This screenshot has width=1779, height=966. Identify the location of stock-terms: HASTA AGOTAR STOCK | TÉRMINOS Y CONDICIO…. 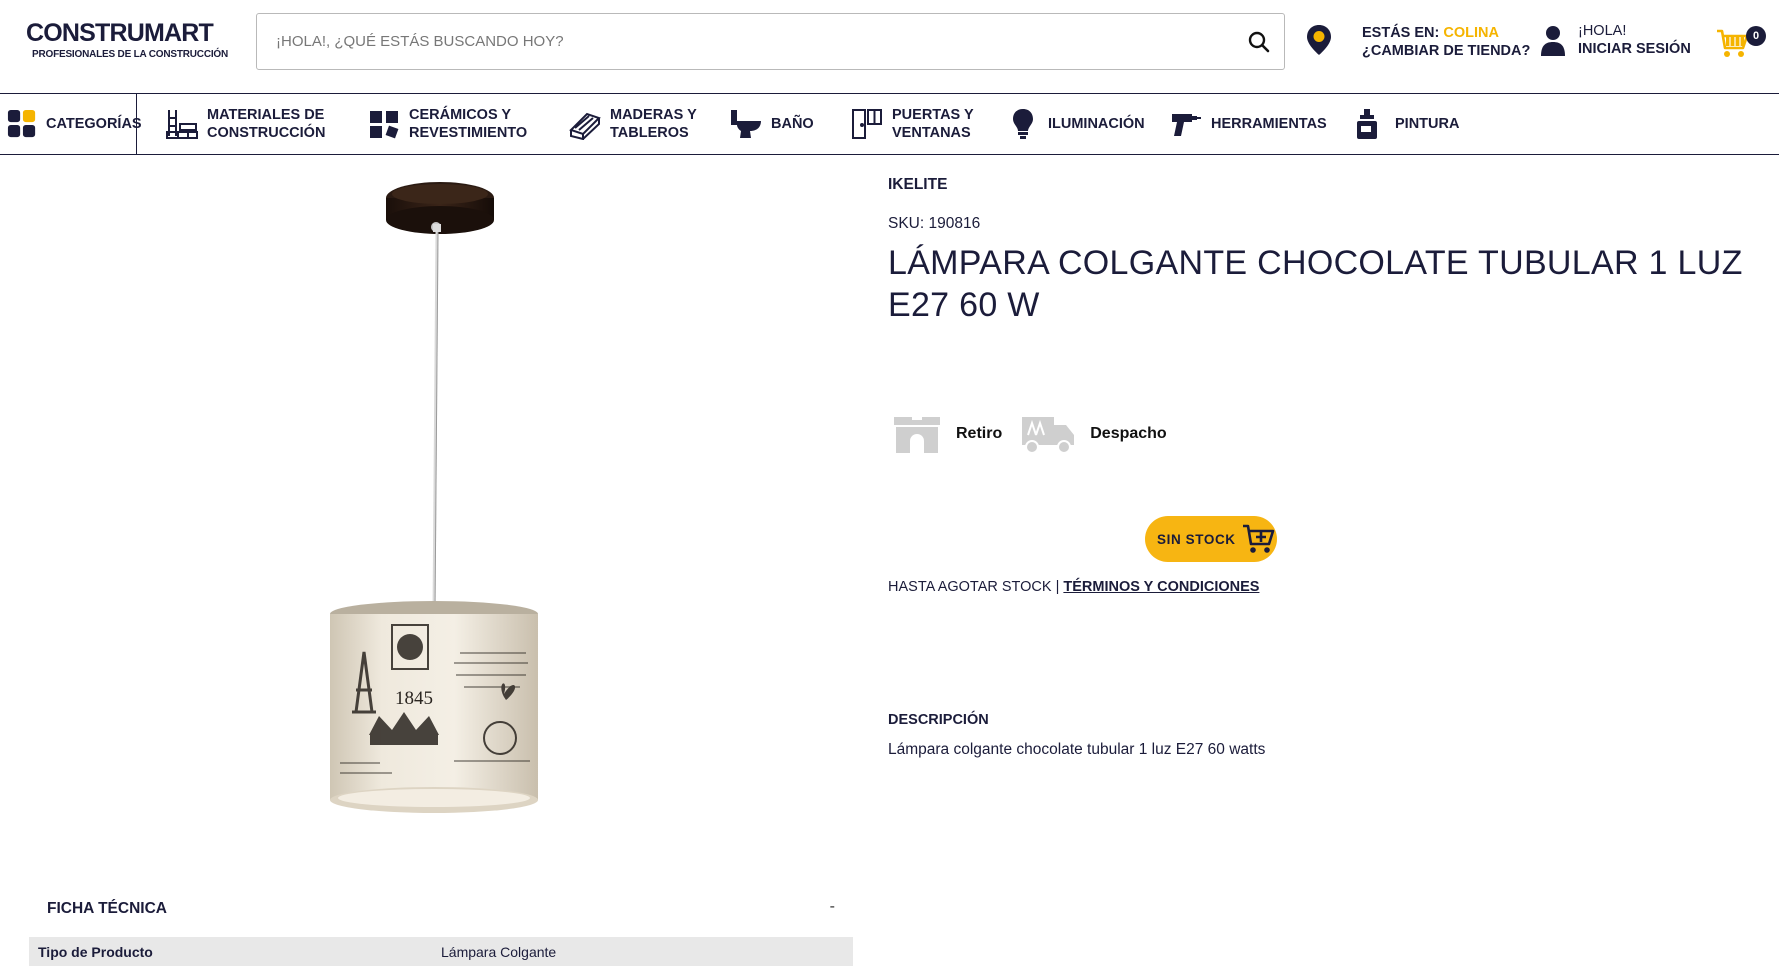
(1073, 587).